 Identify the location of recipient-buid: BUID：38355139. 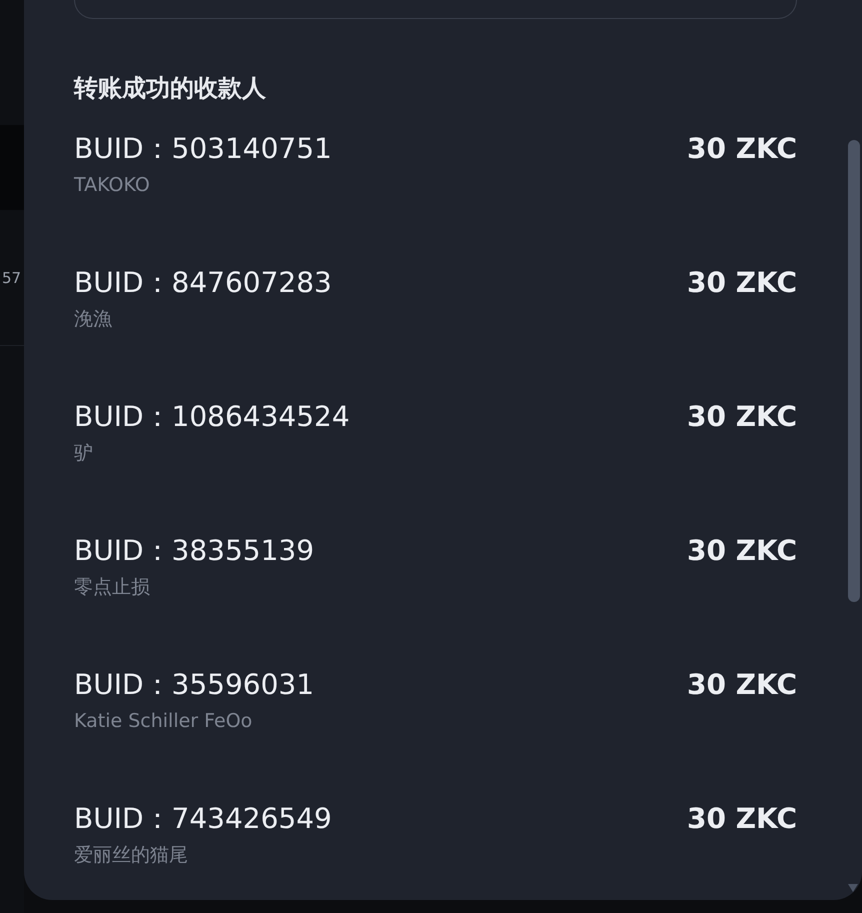
(194, 551).